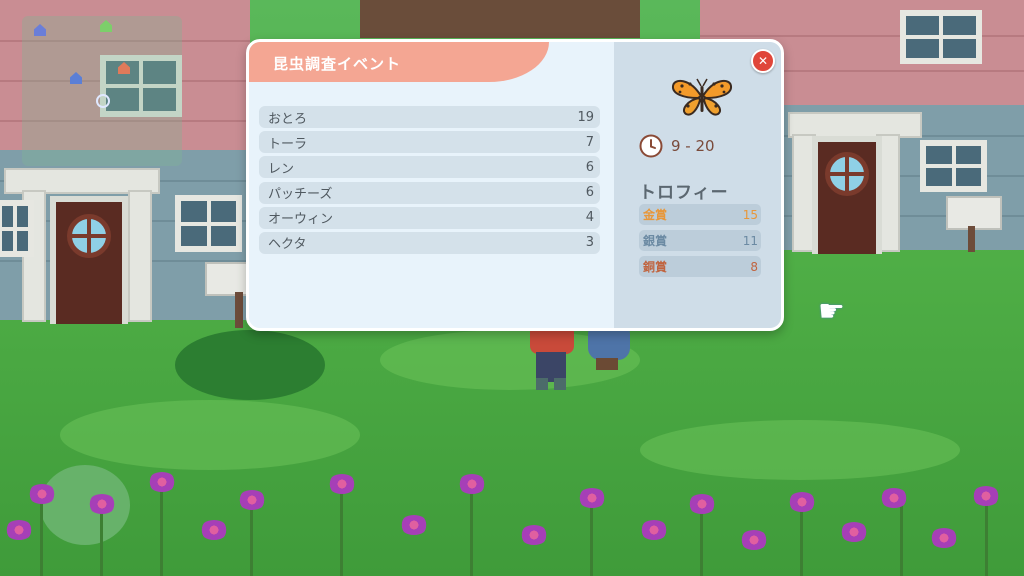 The height and width of the screenshot is (576, 1024). I want to click on participant-name: トーラ, so click(288, 144).